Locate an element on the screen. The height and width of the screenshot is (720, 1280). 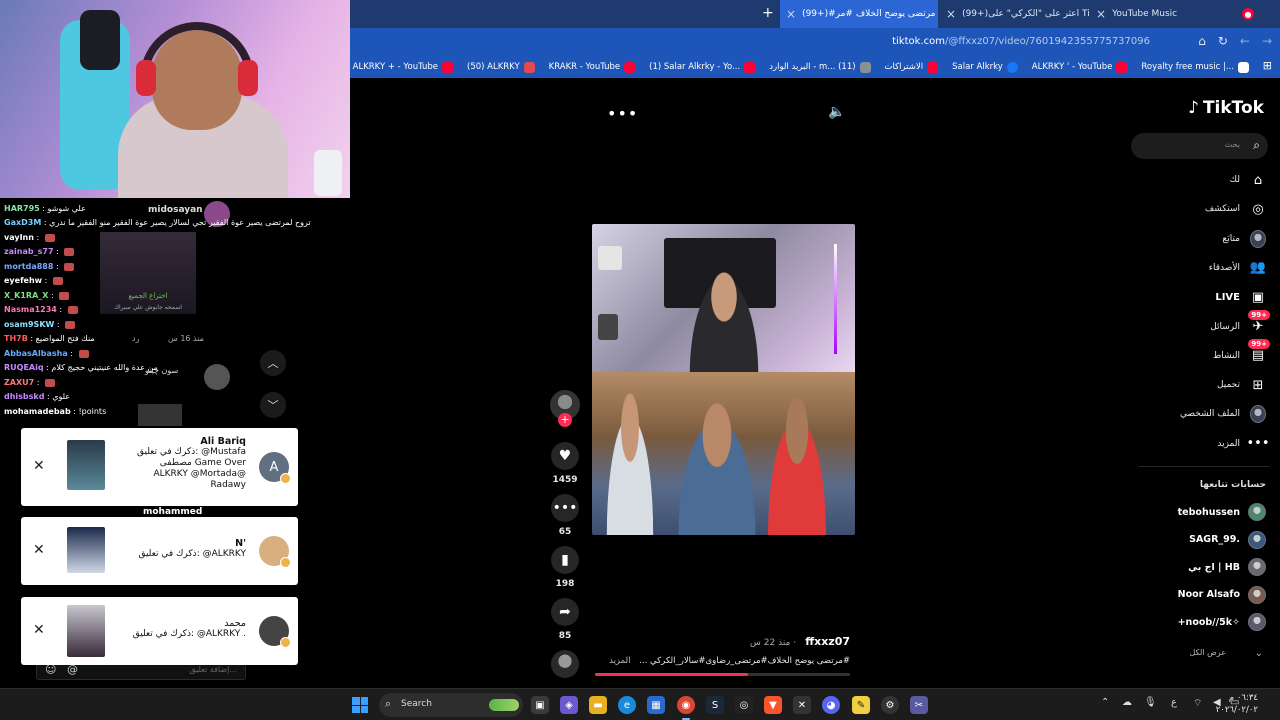
following-account: +noob//5k✧ is located at coordinates (1180, 622).